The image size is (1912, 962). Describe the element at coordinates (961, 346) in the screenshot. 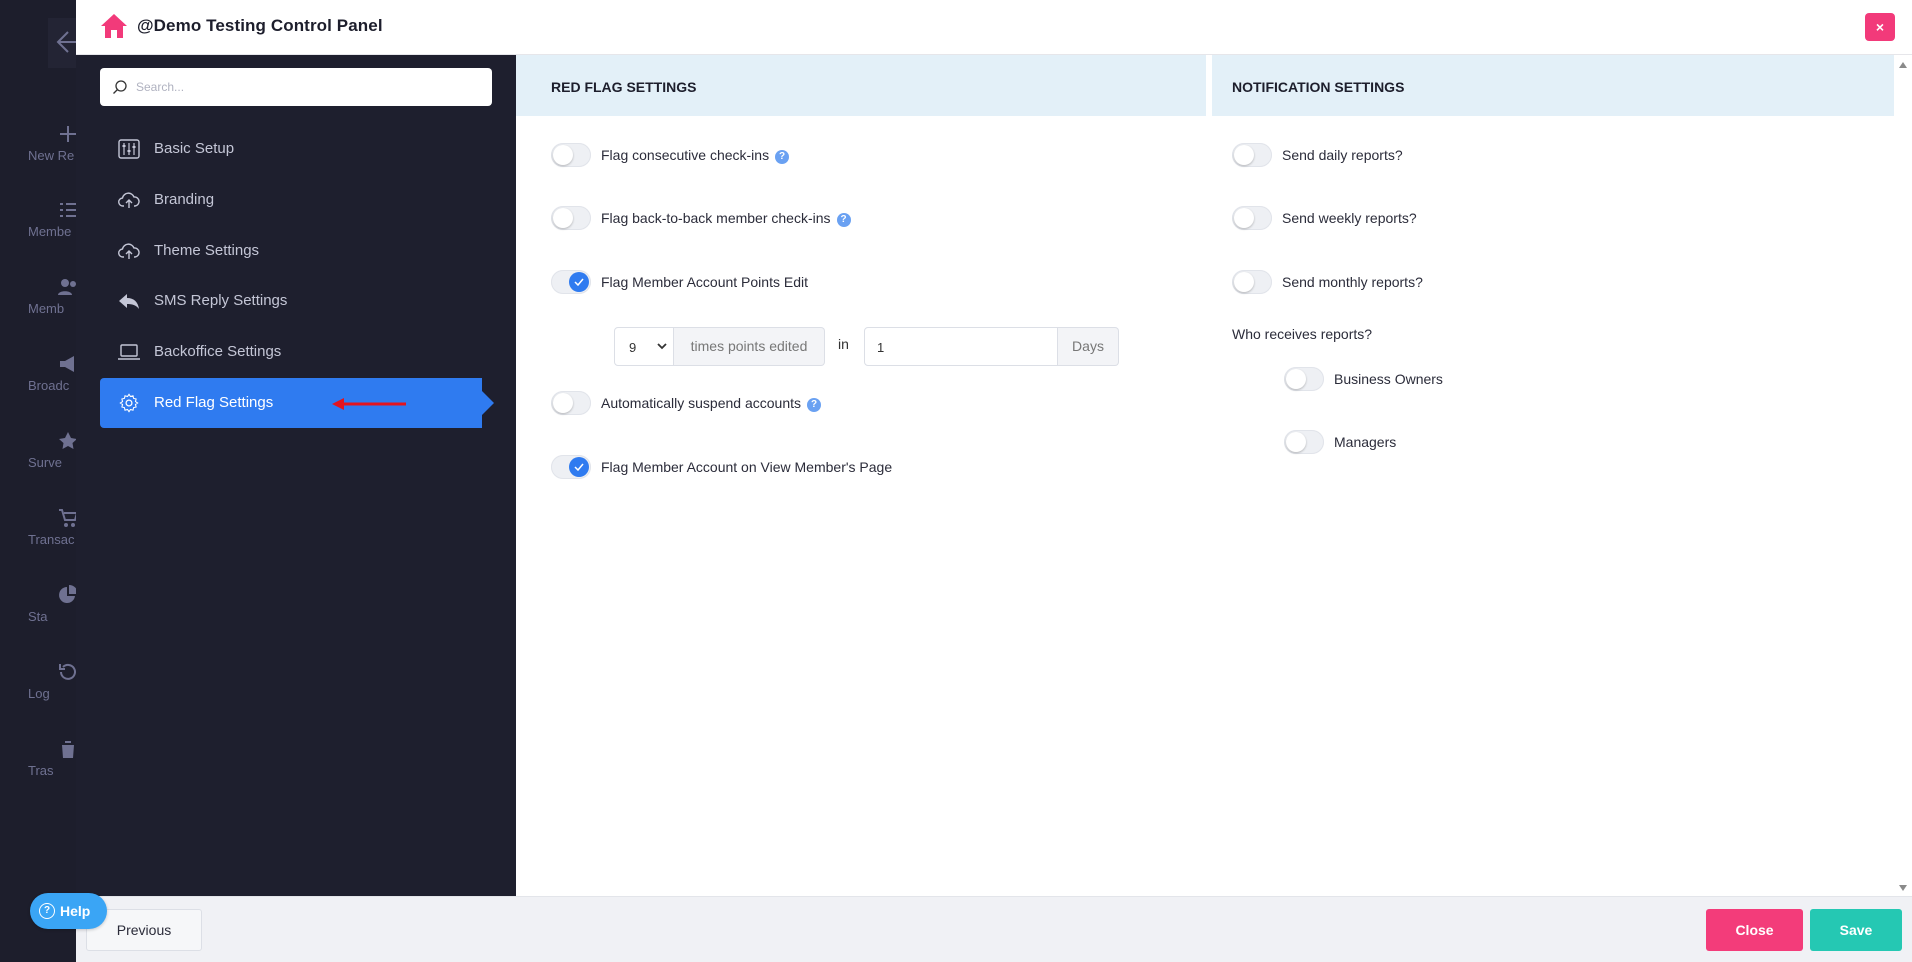

I see `days-input: 1` at that location.